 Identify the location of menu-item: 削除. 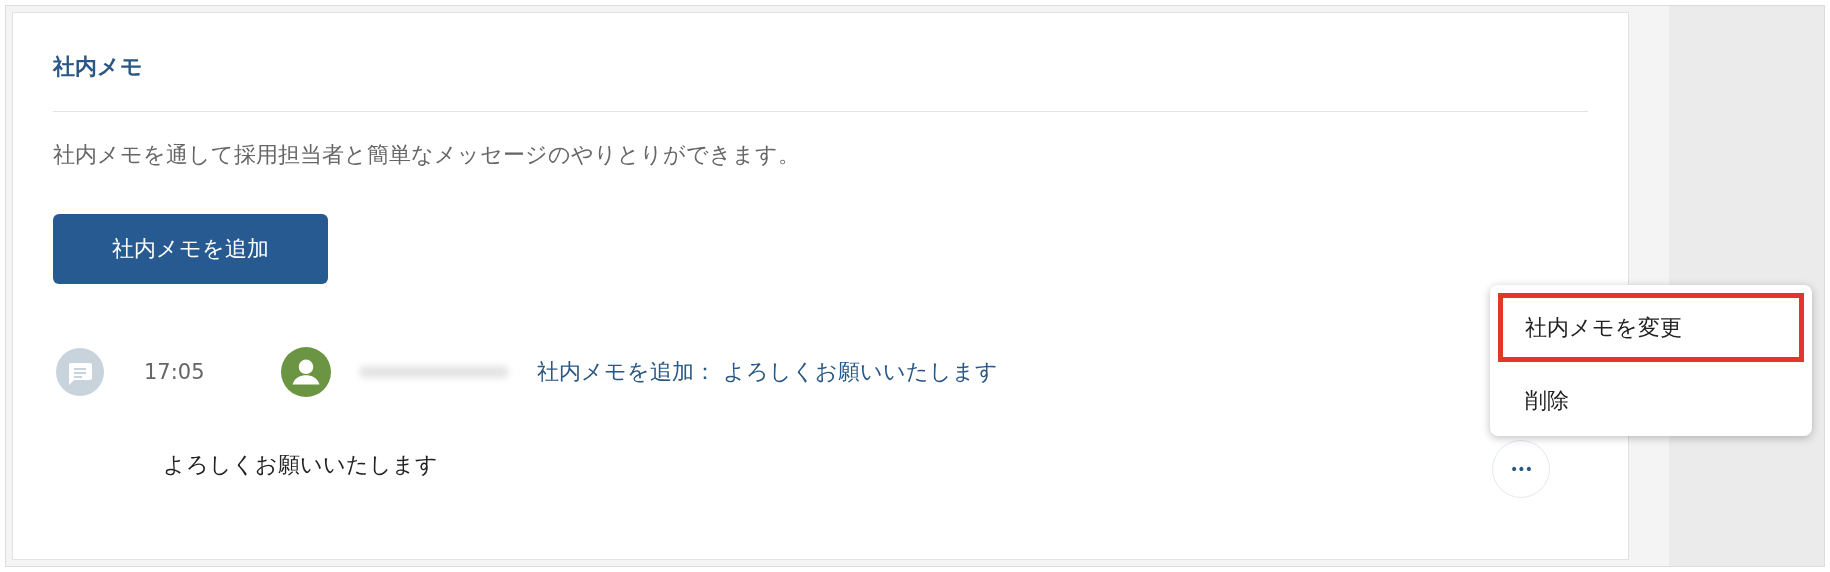
(1651, 401).